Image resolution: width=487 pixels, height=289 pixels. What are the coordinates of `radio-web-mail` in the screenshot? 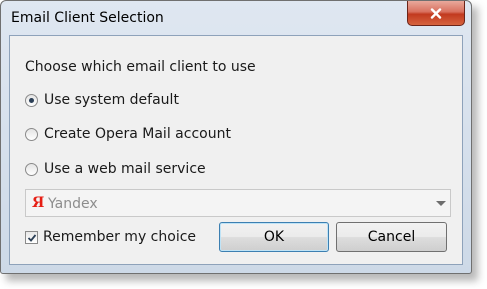 It's located at (31, 169).